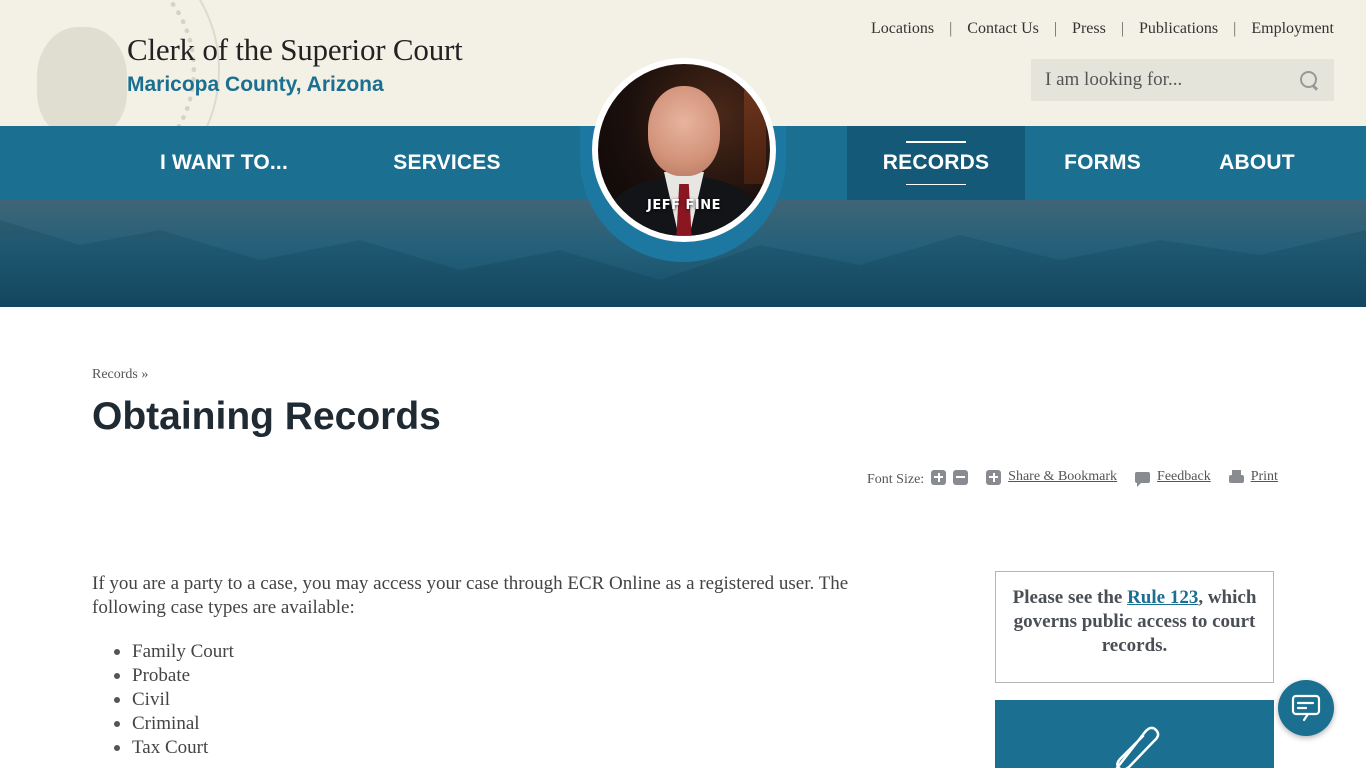 The height and width of the screenshot is (768, 1366). What do you see at coordinates (1257, 163) in the screenshot?
I see `nav-item-about: ABOUT` at bounding box center [1257, 163].